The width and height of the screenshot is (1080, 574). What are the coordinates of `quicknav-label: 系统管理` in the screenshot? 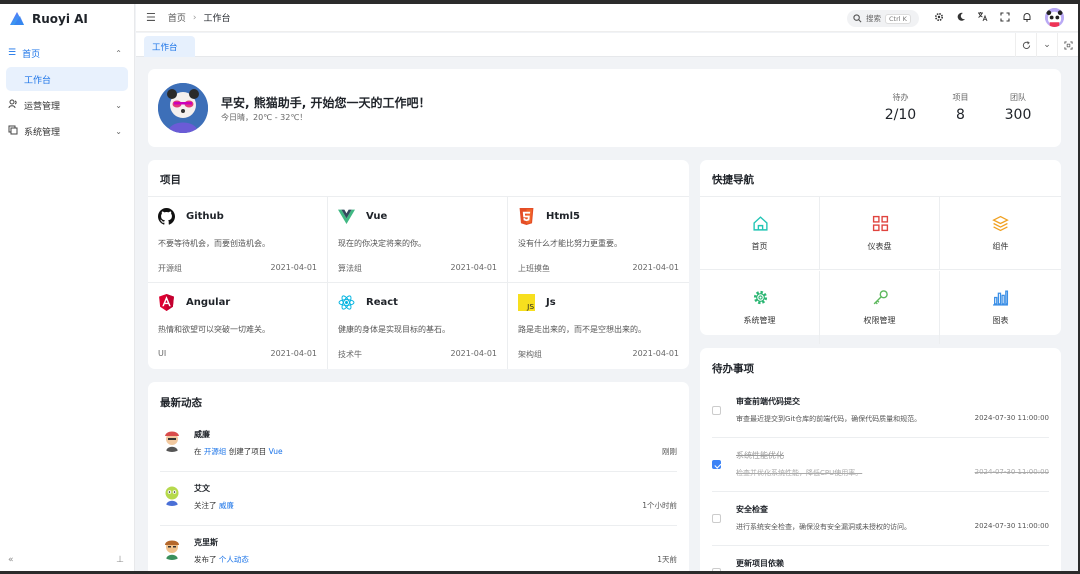 It's located at (759, 320).